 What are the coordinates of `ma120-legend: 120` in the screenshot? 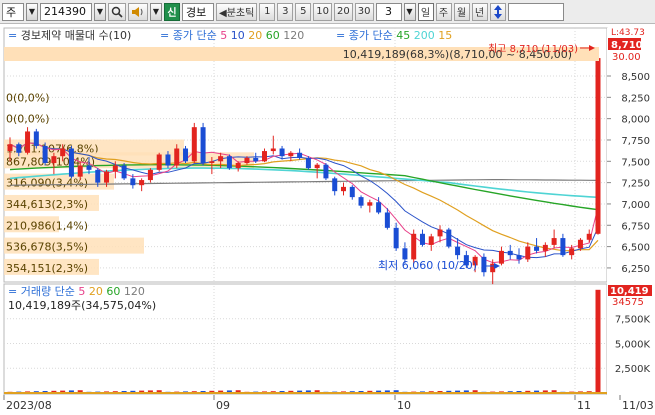 It's located at (293, 35).